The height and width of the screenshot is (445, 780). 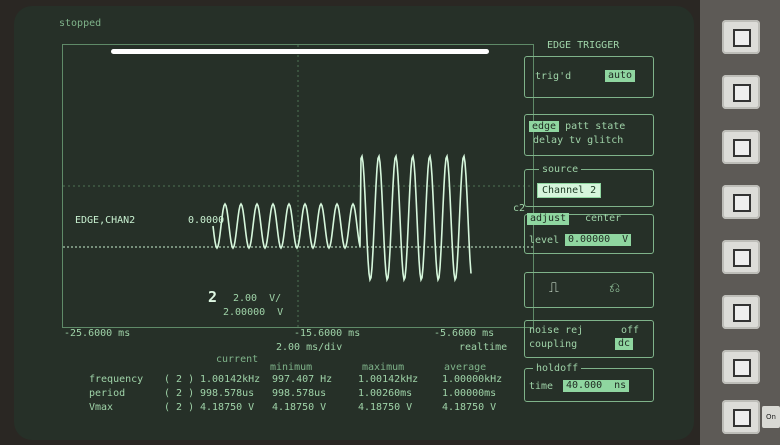 What do you see at coordinates (107, 393) in the screenshot?
I see `meas-name: period` at bounding box center [107, 393].